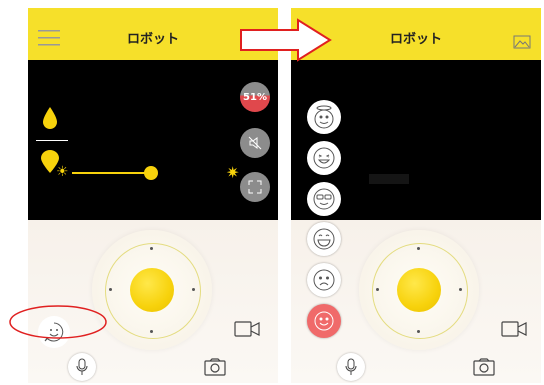 The height and width of the screenshot is (385, 544). I want to click on expression-grinning, so click(324, 239).